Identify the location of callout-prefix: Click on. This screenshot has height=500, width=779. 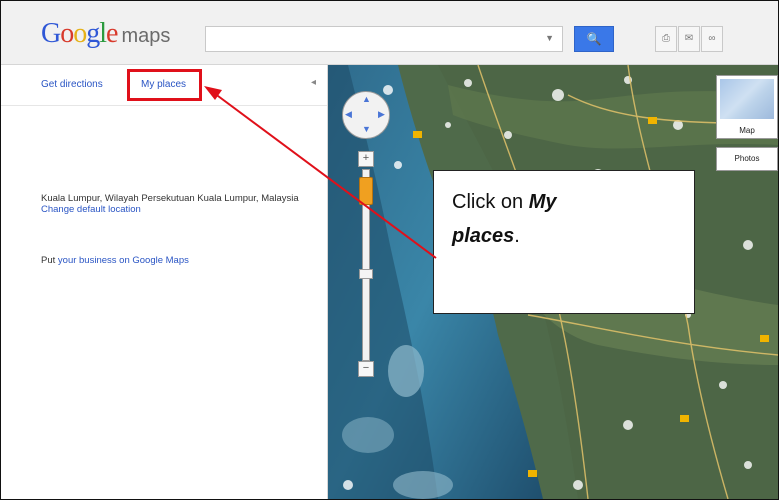
(490, 202).